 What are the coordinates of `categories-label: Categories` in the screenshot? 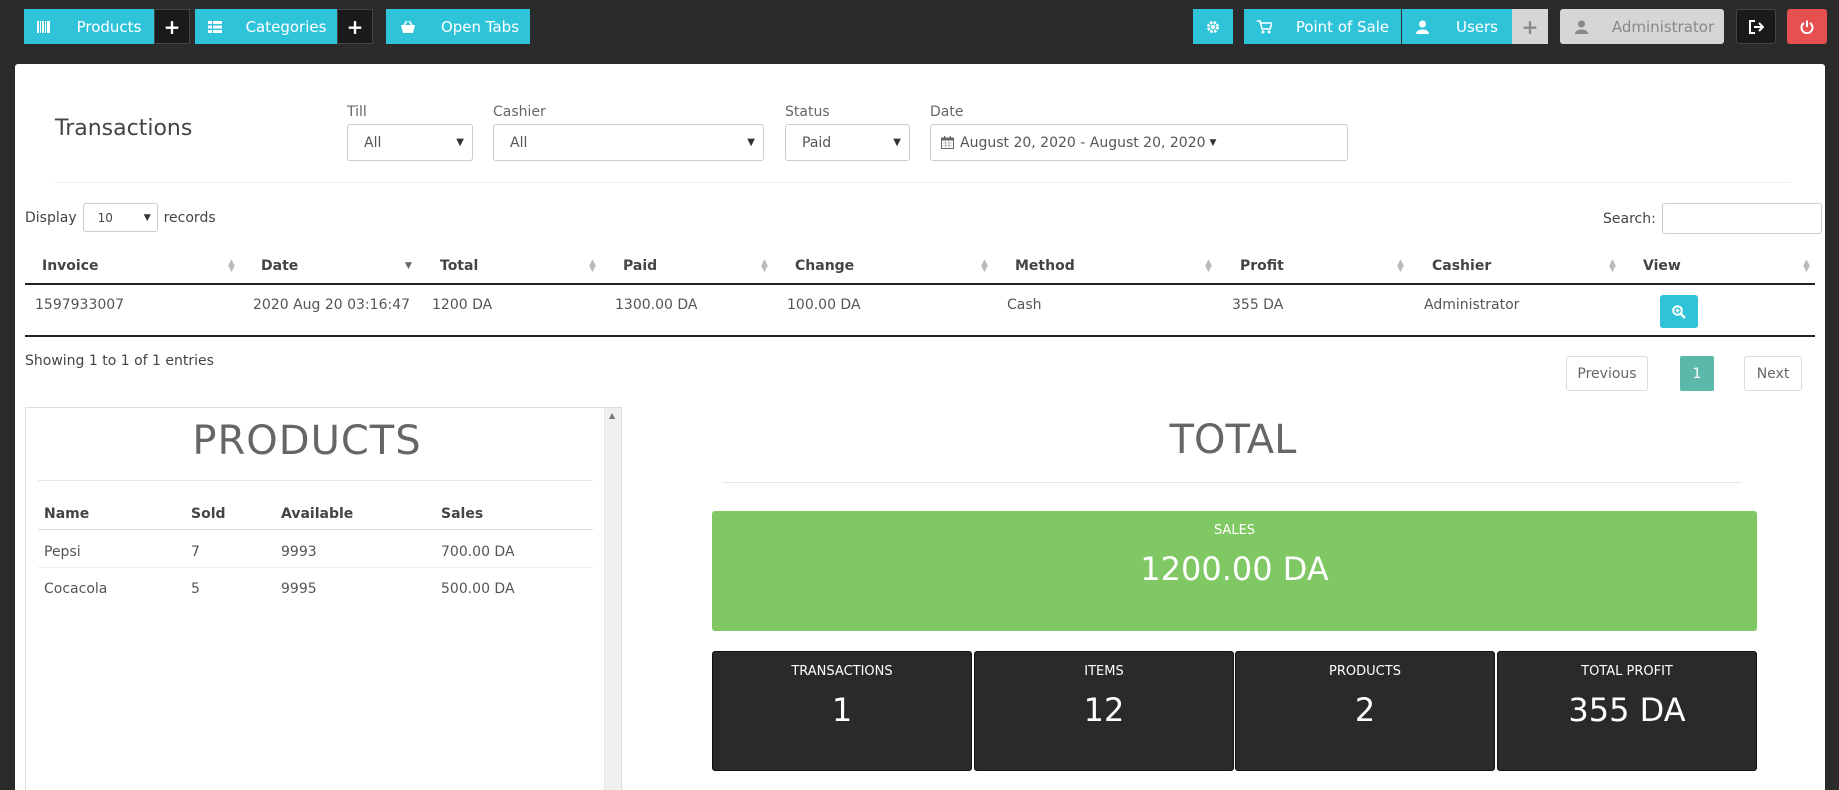 It's located at (286, 26).